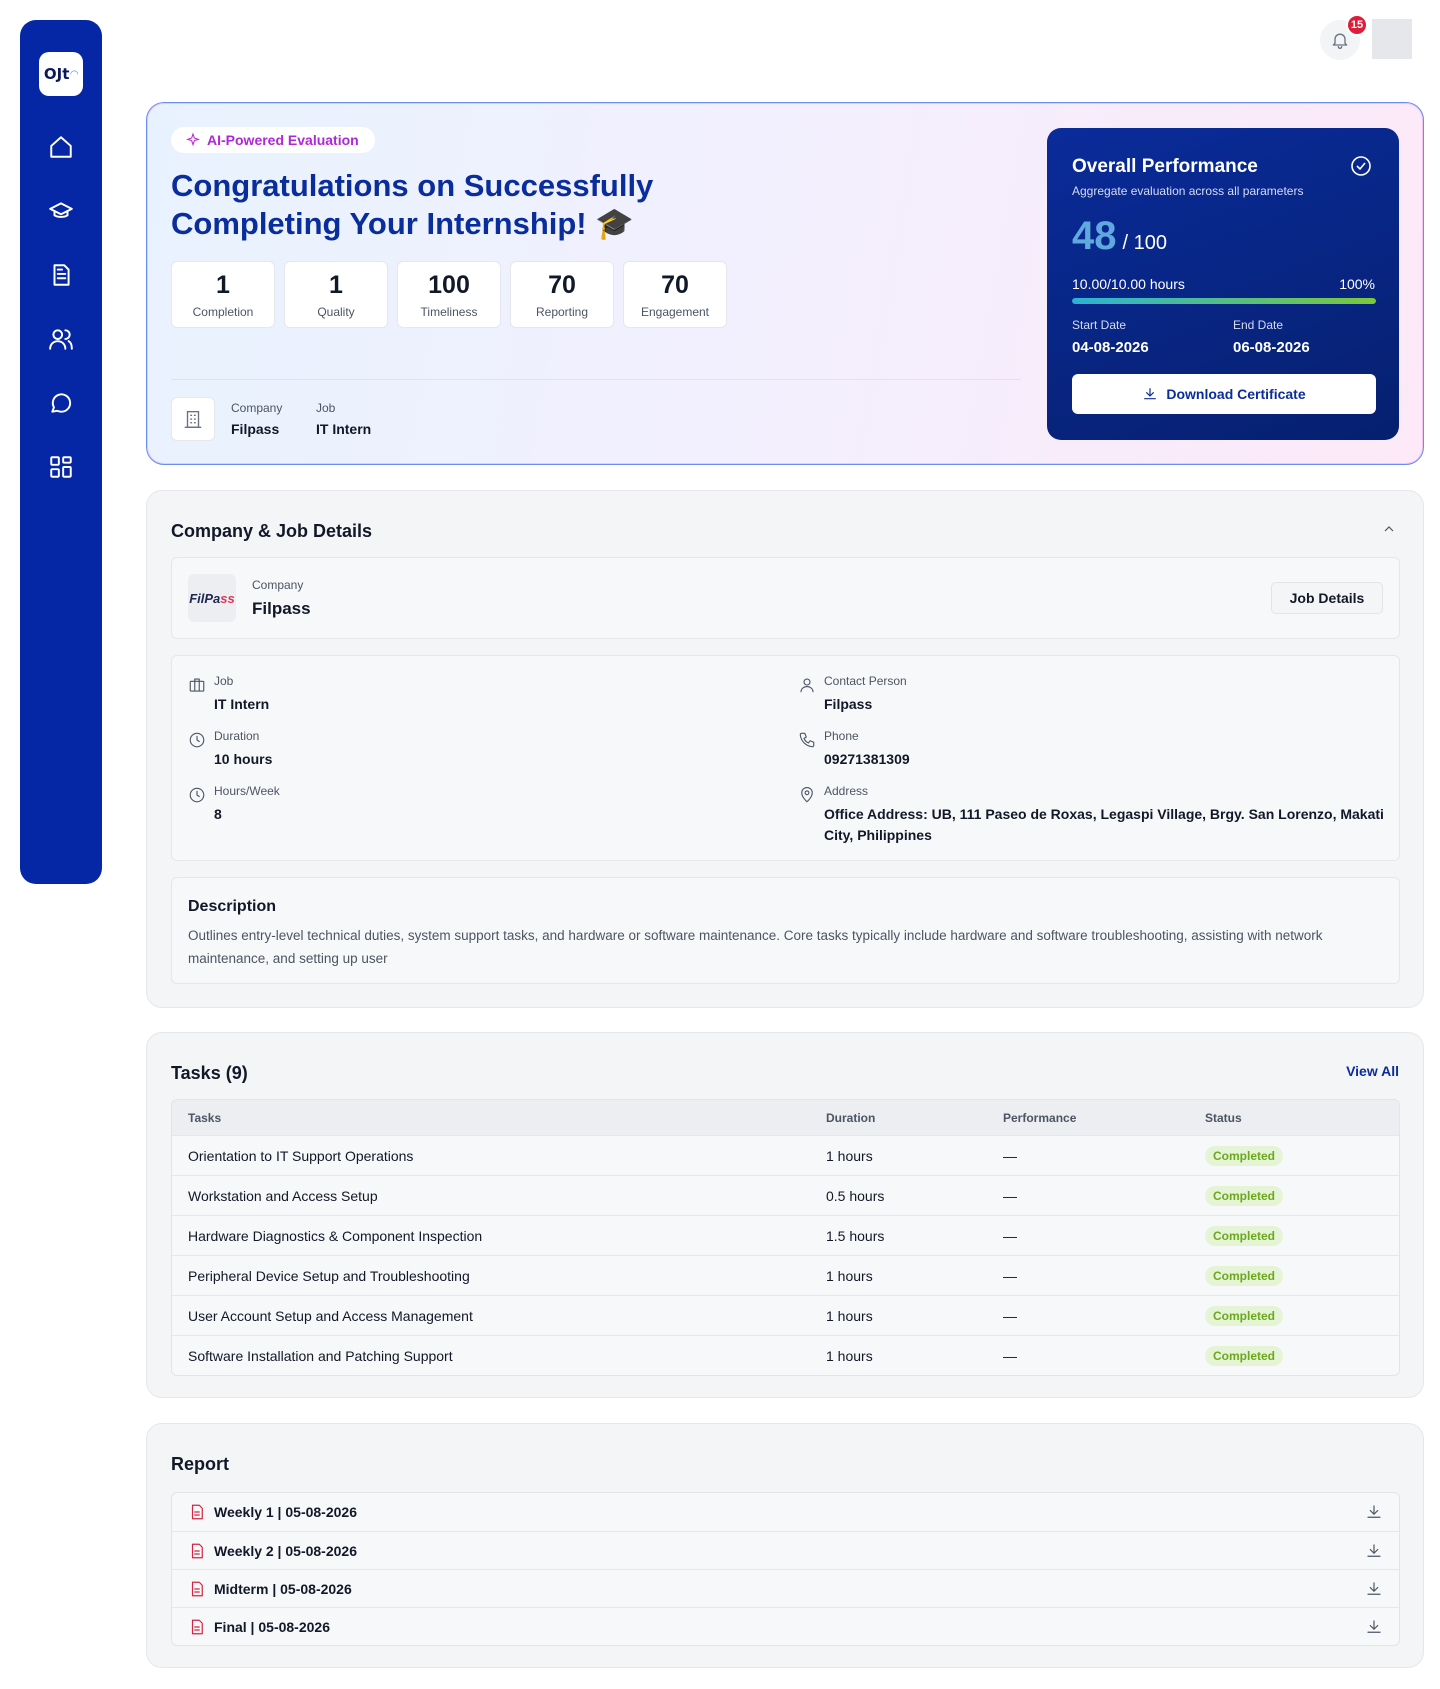 The width and height of the screenshot is (1440, 1689). Describe the element at coordinates (197, 1627) in the screenshot. I see `pdf-file-icon` at that location.